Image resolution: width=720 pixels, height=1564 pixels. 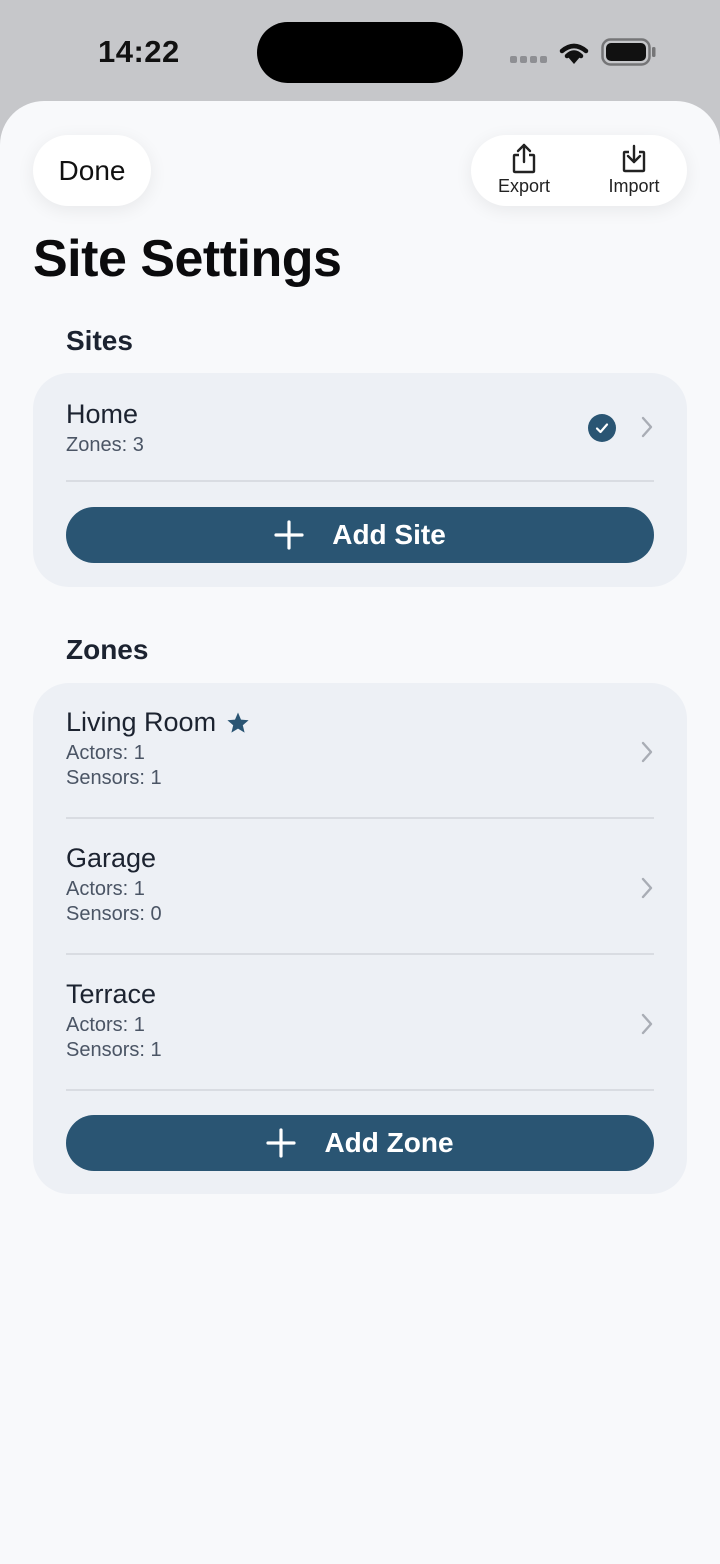 What do you see at coordinates (105, 445) in the screenshot?
I see `site-zones-count: Zones: 3` at bounding box center [105, 445].